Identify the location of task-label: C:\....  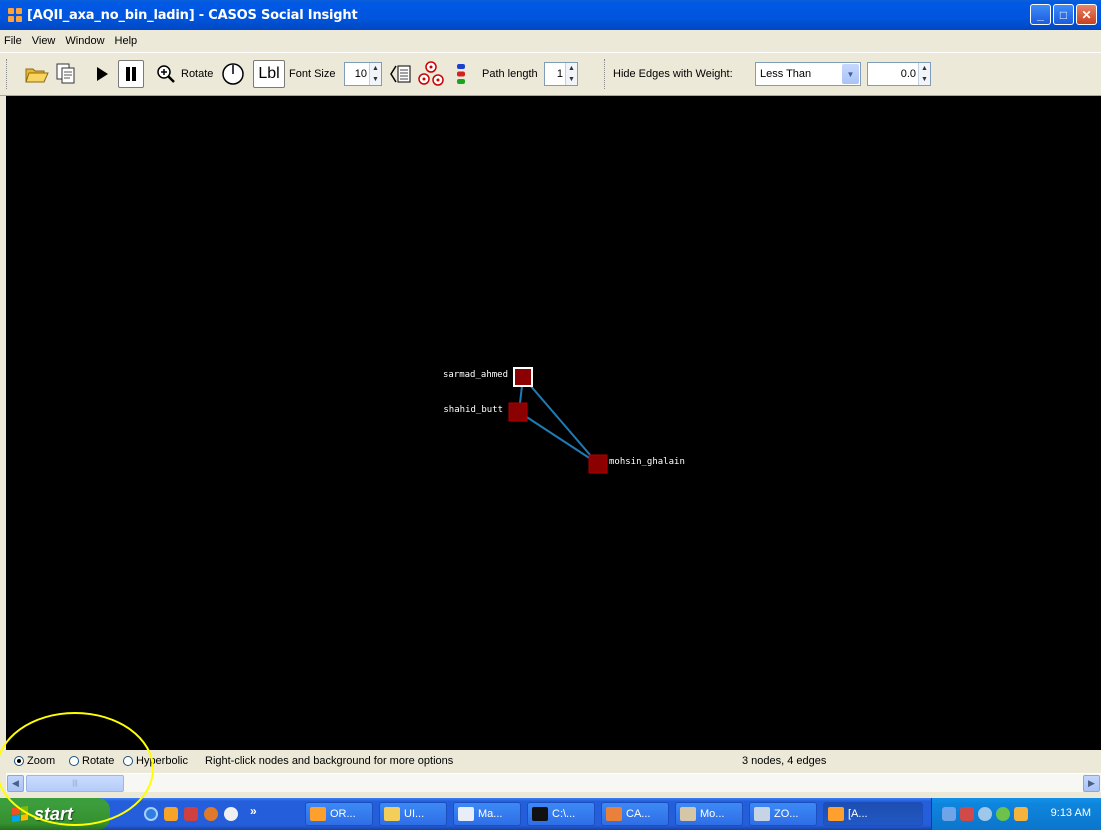
(564, 814).